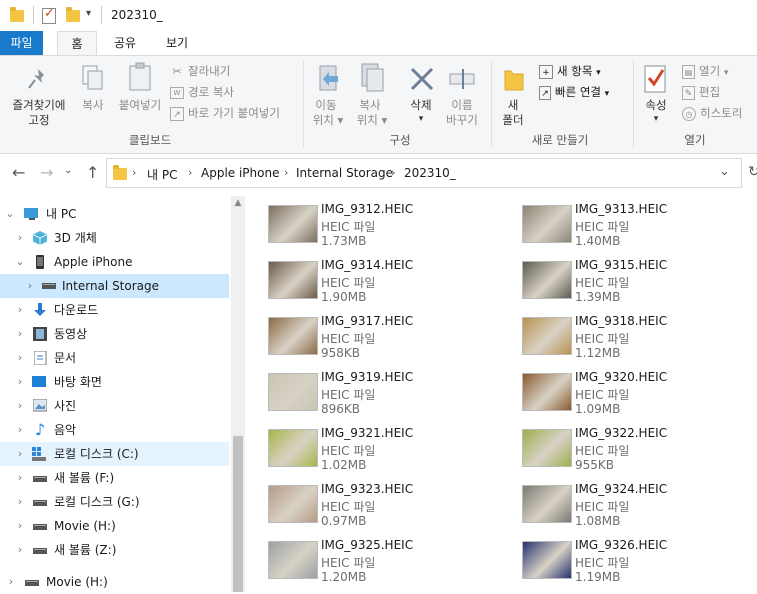  What do you see at coordinates (114, 430) in the screenshot?
I see `nav-item-music: › ♪ 음악` at bounding box center [114, 430].